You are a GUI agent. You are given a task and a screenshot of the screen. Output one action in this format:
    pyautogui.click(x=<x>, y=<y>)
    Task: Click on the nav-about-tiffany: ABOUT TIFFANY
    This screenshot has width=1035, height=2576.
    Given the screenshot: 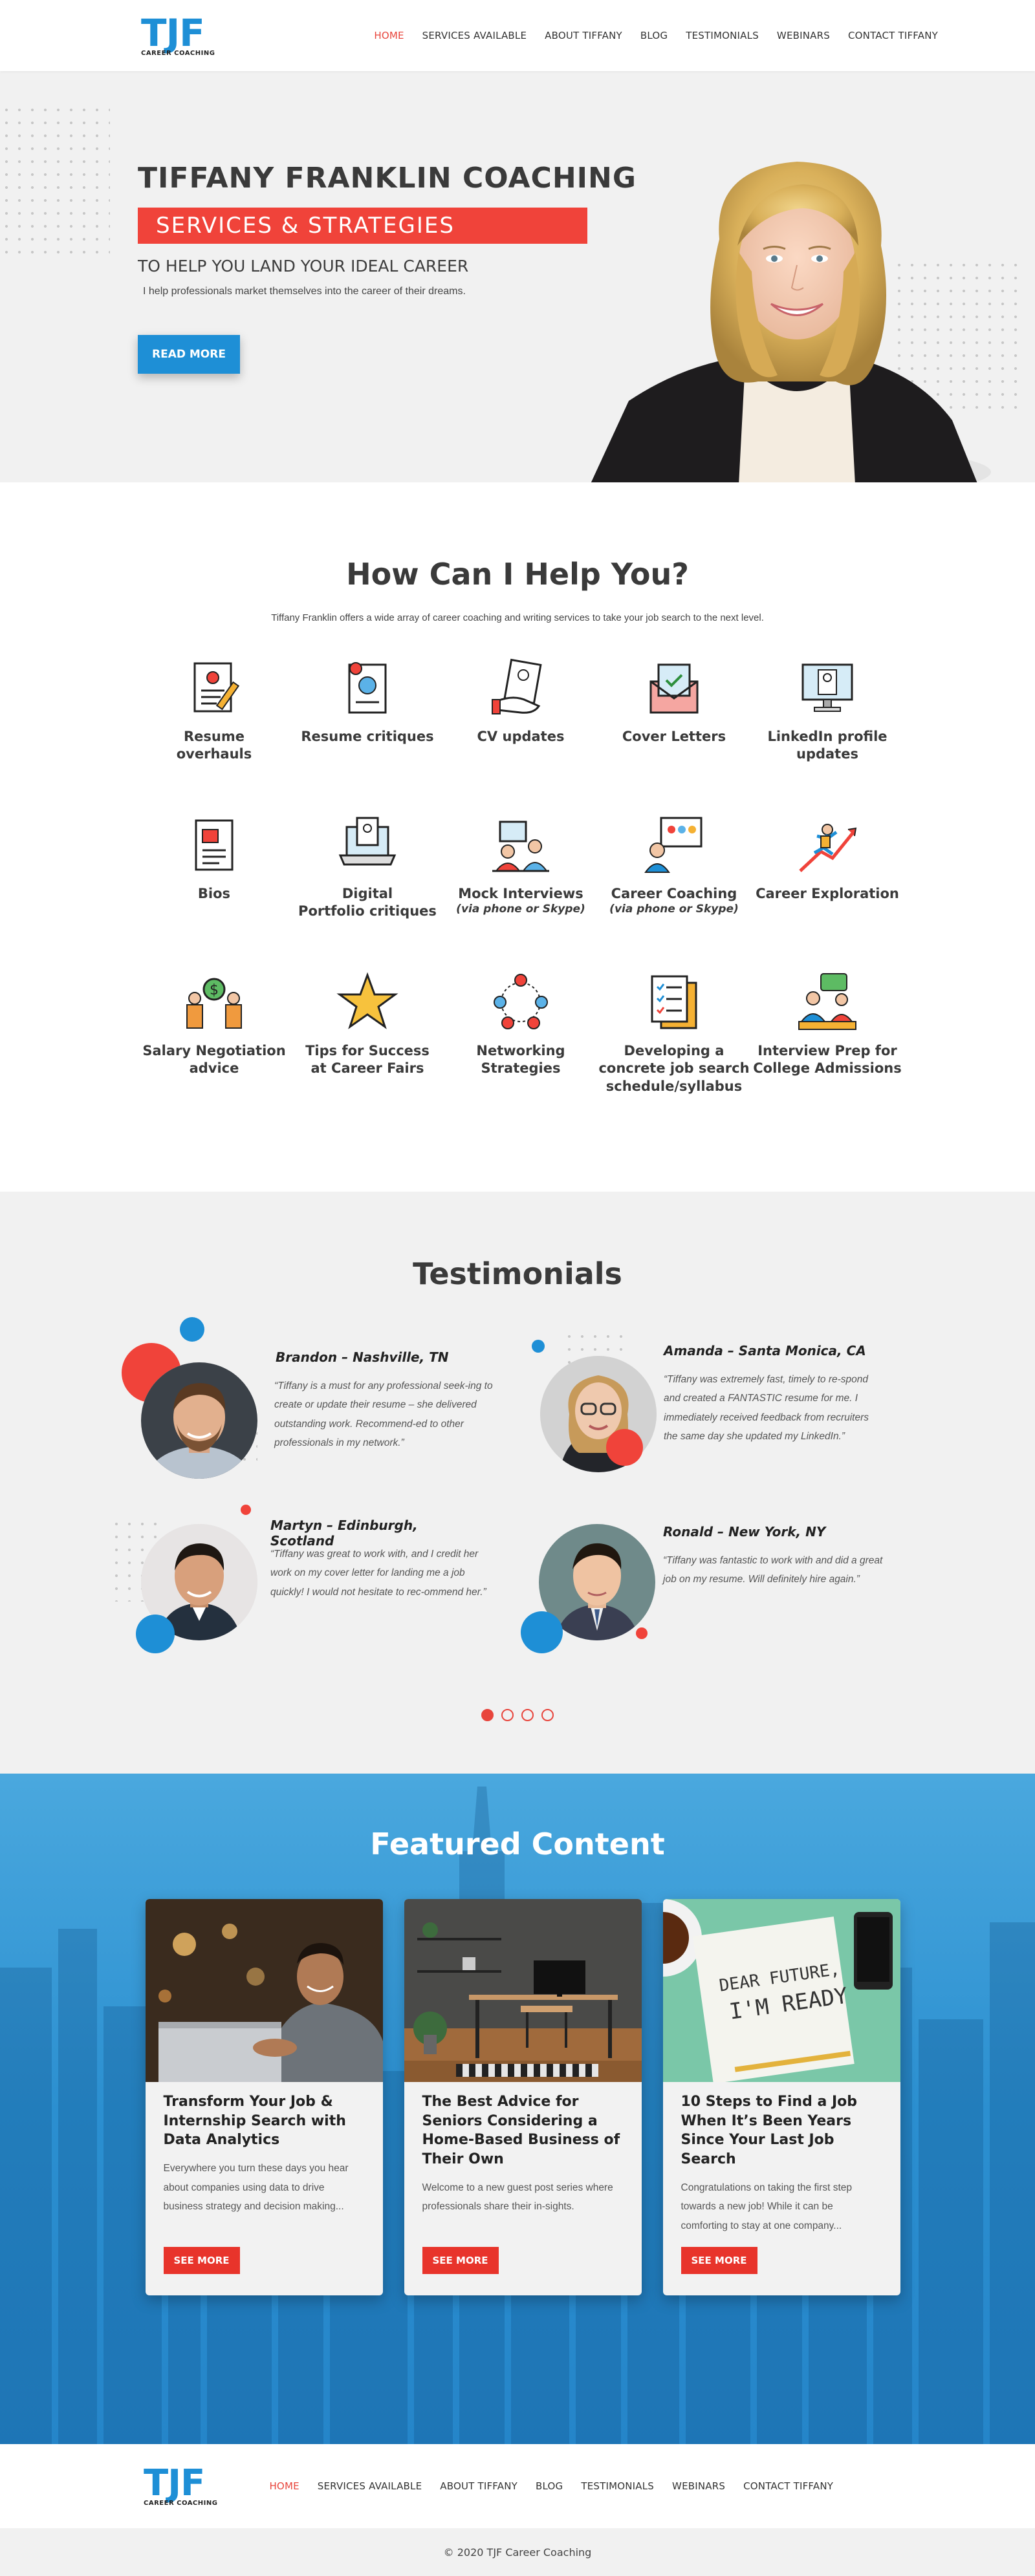 What is the action you would take?
    pyautogui.click(x=583, y=35)
    